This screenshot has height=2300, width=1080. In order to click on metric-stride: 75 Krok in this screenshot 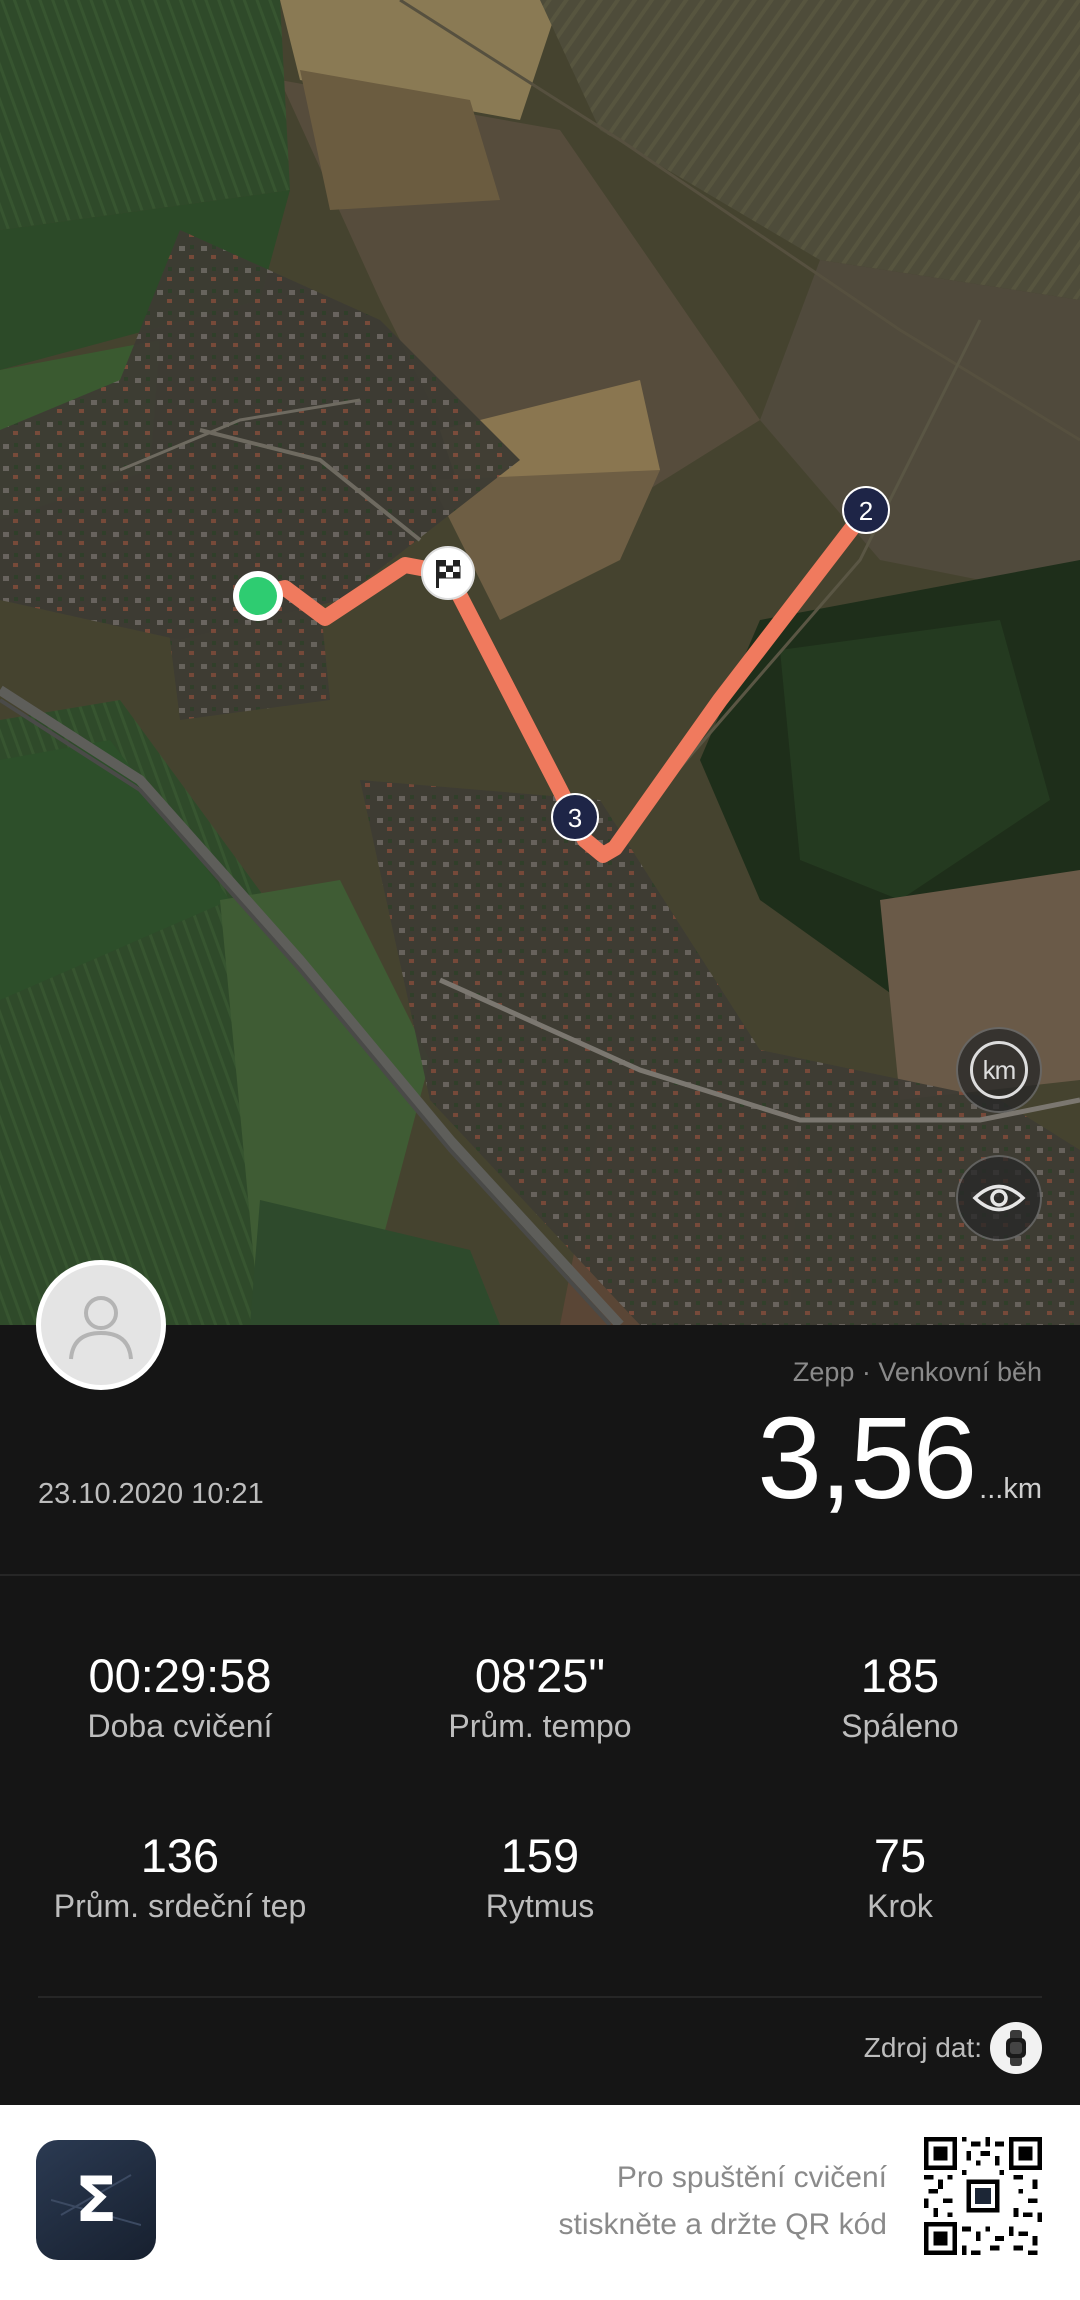, I will do `click(900, 1877)`.